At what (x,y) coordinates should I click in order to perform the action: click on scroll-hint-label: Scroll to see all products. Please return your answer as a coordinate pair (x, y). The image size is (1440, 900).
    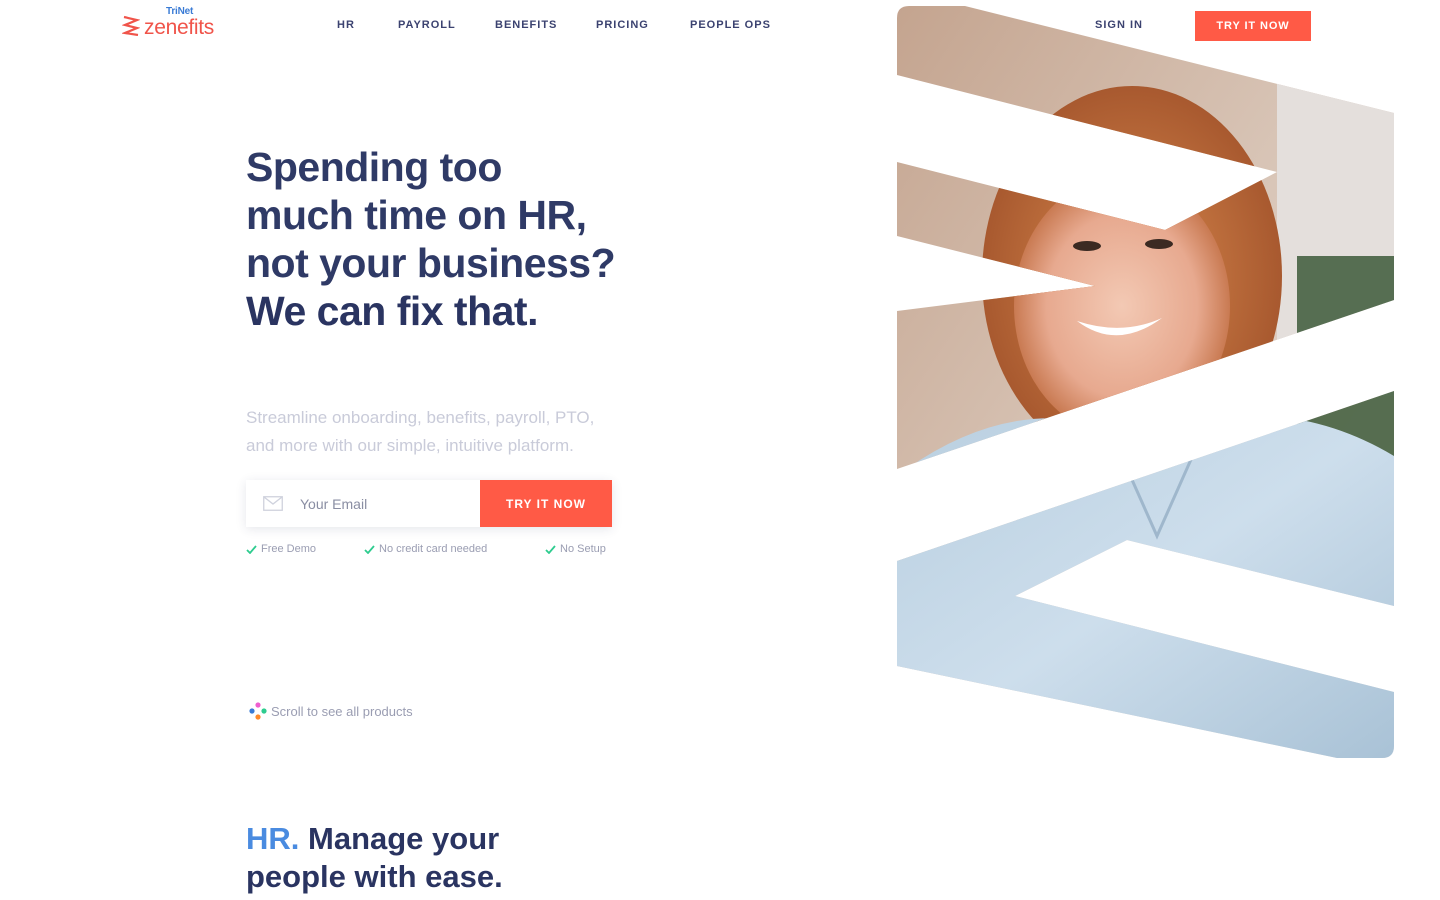
    Looking at the image, I should click on (342, 711).